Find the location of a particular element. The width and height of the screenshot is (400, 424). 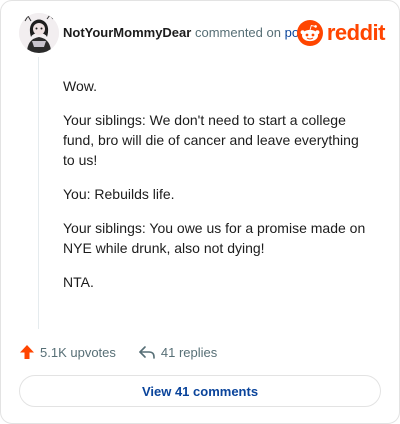

thread-line is located at coordinates (38, 193).